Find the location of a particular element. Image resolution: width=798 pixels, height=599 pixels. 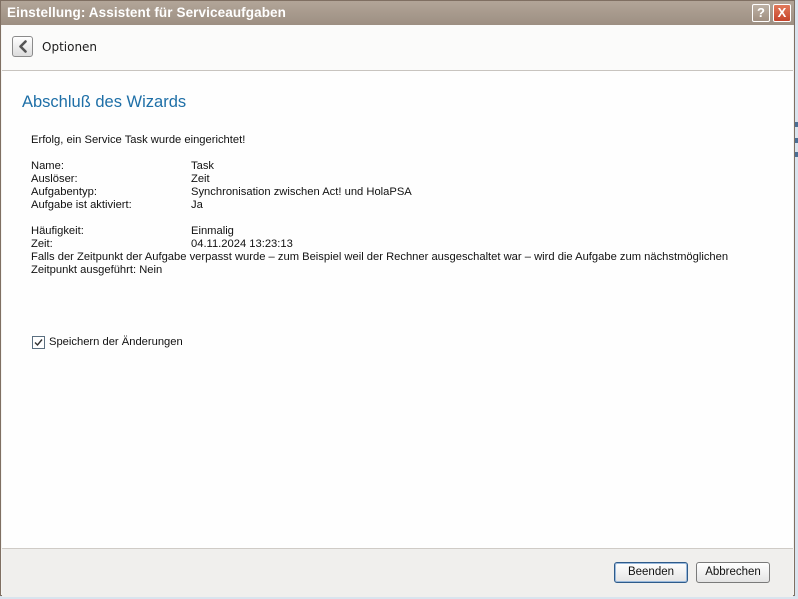

schedule-value-frequency: Einmalig is located at coordinates (212, 231).